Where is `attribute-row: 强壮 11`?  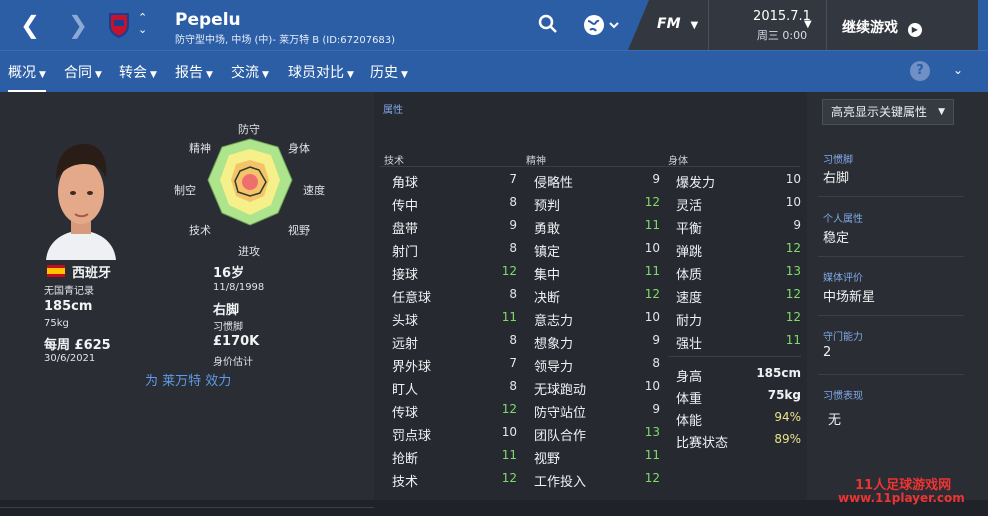
attribute-row: 强壮 11 is located at coordinates (738, 344).